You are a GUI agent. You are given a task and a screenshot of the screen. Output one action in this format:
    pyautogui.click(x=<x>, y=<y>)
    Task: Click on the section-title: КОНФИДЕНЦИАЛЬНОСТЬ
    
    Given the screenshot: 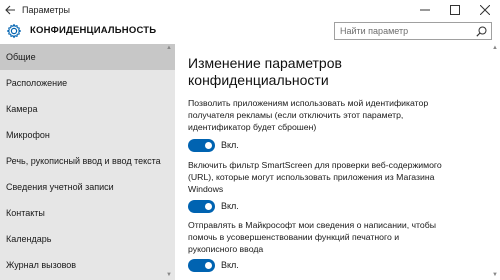 What is the action you would take?
    pyautogui.click(x=93, y=30)
    